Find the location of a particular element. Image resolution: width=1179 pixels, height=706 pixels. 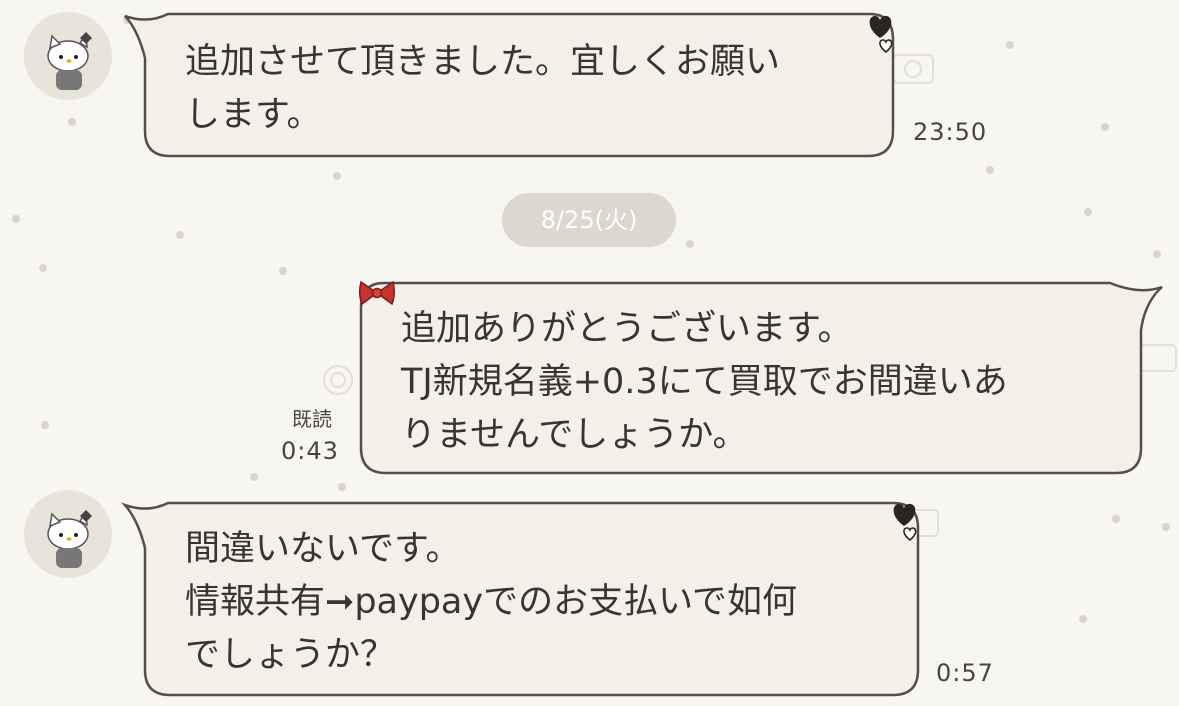

message-text: 間違いないです。 情報共有➞paypayでのお支払いで如何 でしょうか？ is located at coordinates (491, 602).